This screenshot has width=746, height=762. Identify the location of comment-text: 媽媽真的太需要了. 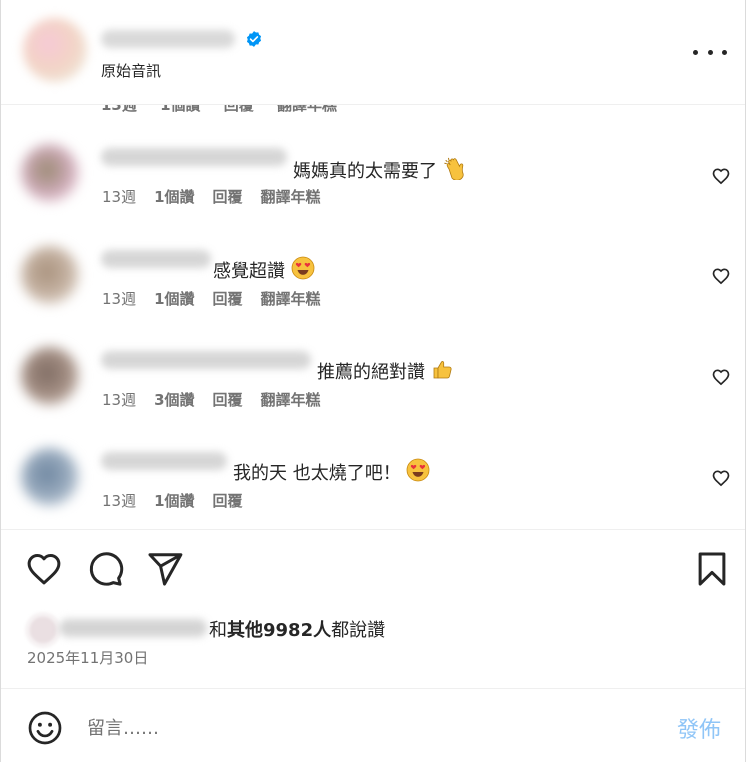
(380, 170).